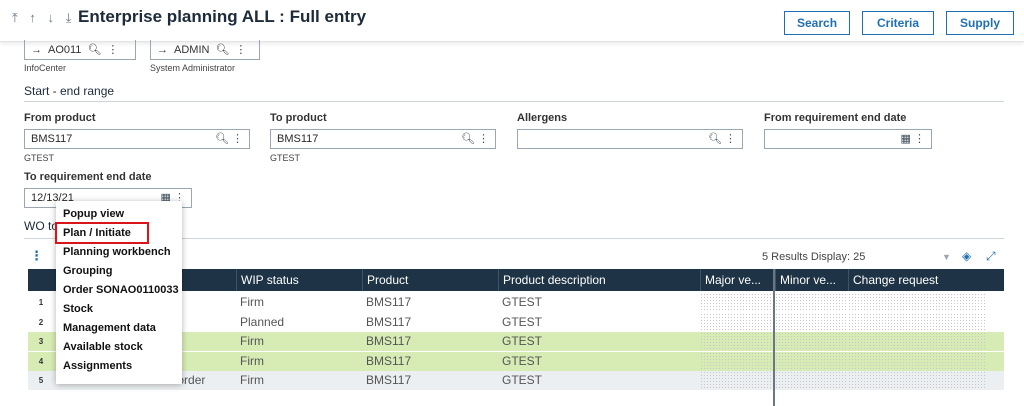 This screenshot has height=406, width=1024. What do you see at coordinates (45, 68) in the screenshot?
I see `site-description: InfoCenter` at bounding box center [45, 68].